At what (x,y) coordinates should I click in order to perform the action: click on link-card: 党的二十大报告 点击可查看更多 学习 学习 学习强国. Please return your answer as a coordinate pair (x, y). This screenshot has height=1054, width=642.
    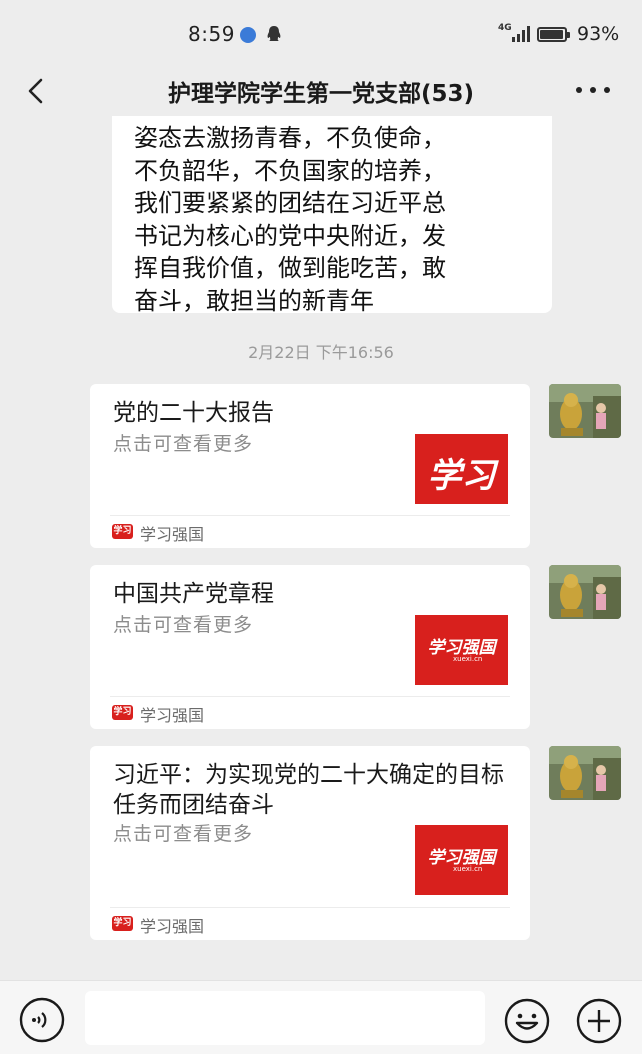
    Looking at the image, I should click on (310, 466).